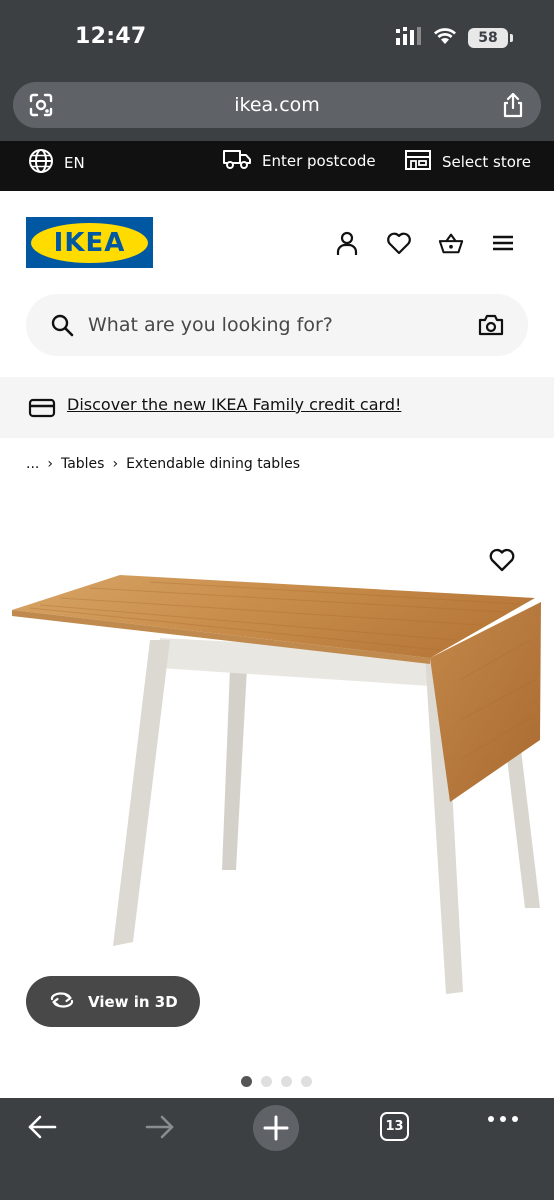 This screenshot has height=1200, width=554. Describe the element at coordinates (83, 464) in the screenshot. I see `breadcrumb-item-tables: Tables` at that location.